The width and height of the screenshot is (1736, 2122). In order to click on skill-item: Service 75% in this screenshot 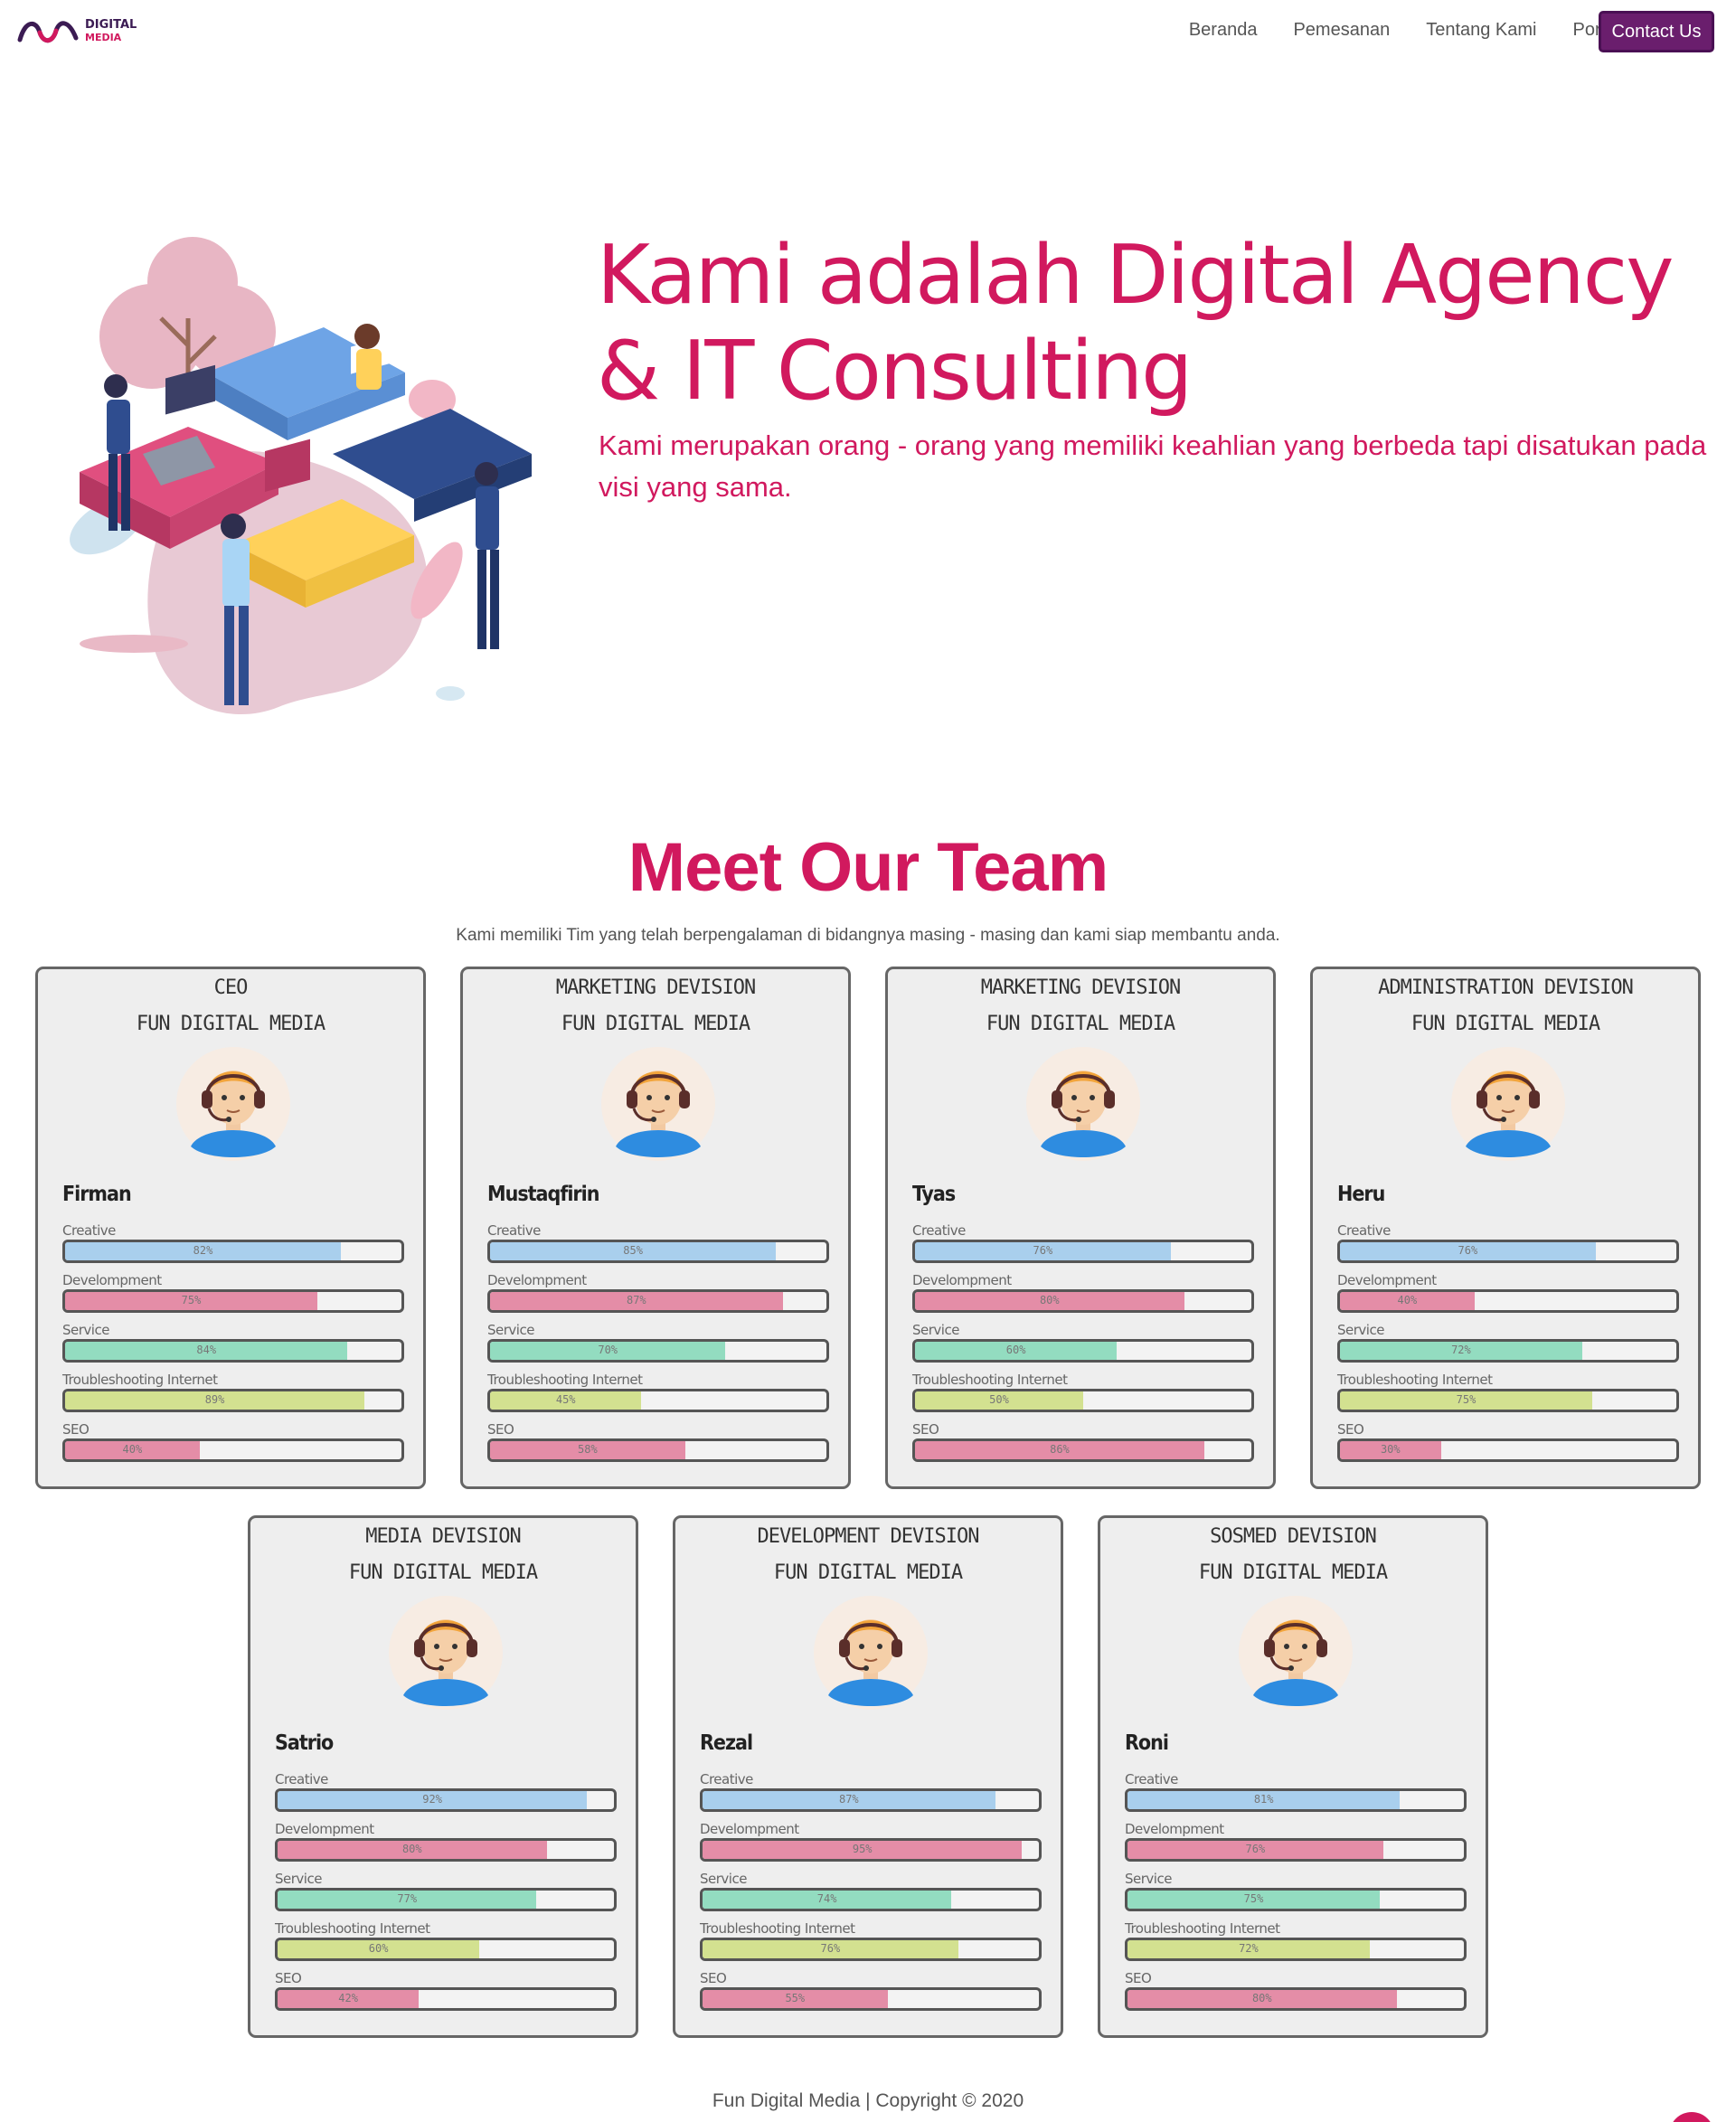, I will do `click(1296, 1896)`.